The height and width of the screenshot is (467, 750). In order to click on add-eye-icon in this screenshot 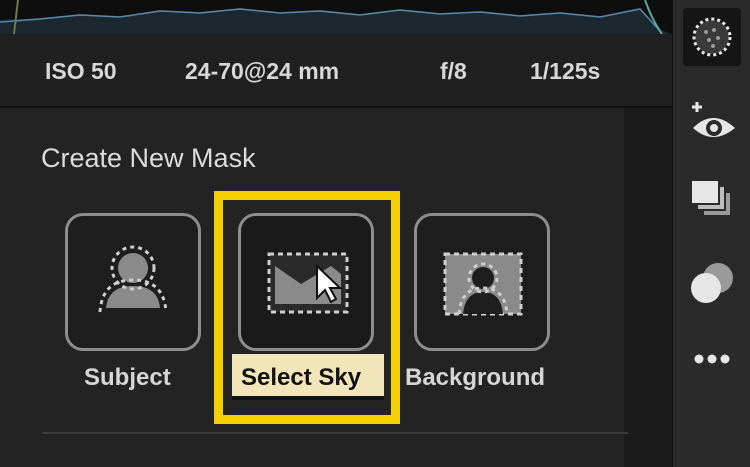, I will do `click(713, 119)`.